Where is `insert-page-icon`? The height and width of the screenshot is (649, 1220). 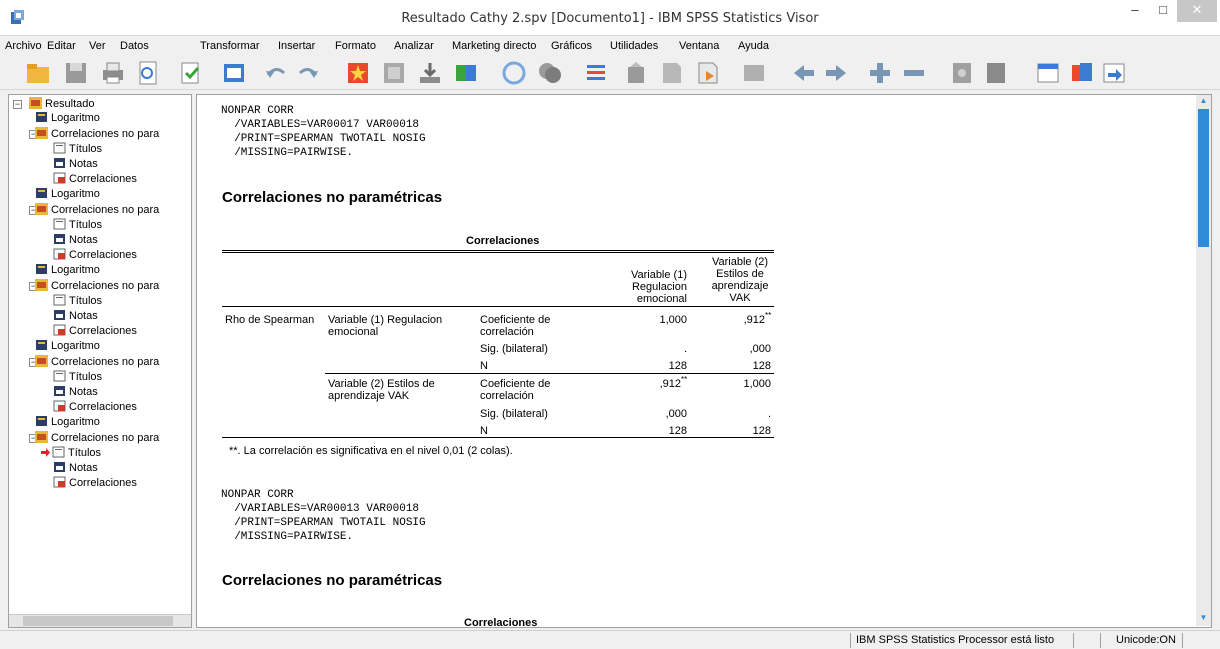 insert-page-icon is located at coordinates (1082, 73).